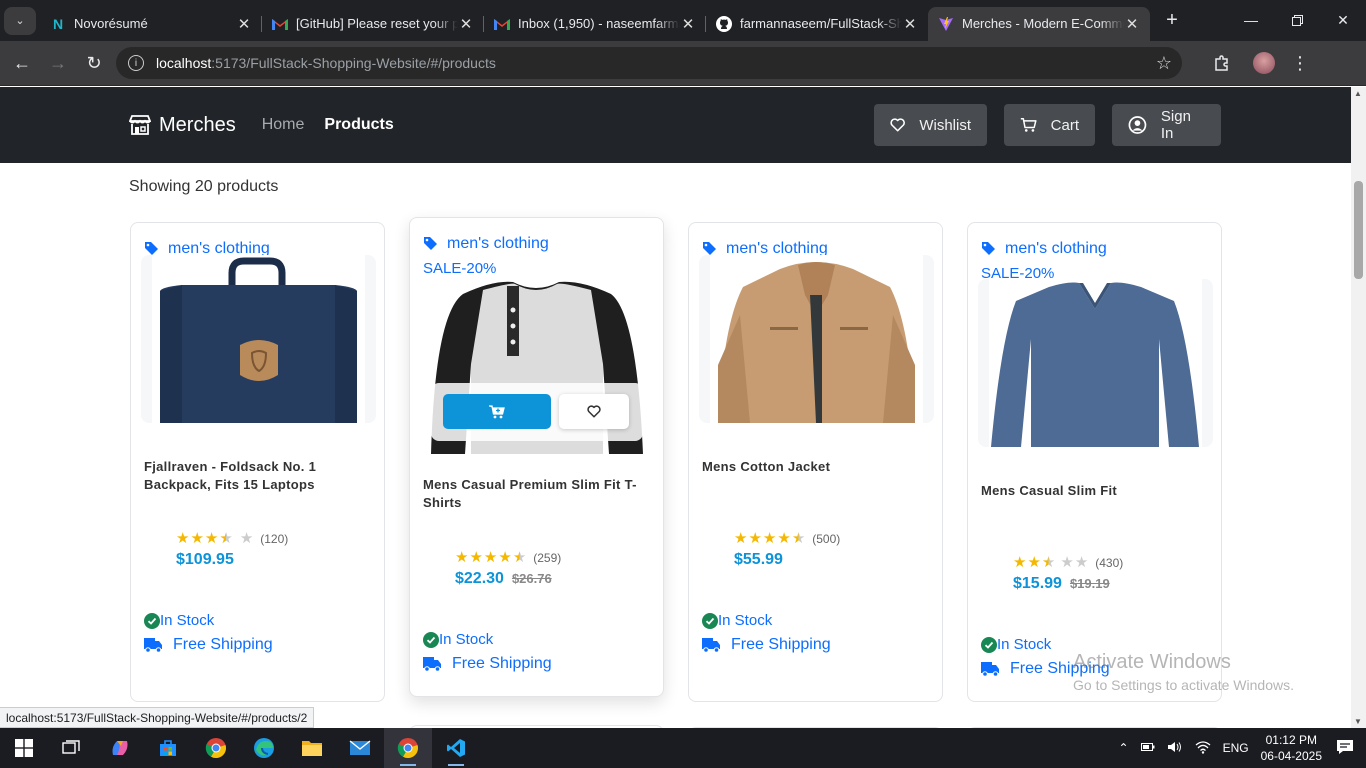 This screenshot has height=768, width=1366. Describe the element at coordinates (1164, 63) in the screenshot. I see `bookmark-star-icon: ☆` at that location.